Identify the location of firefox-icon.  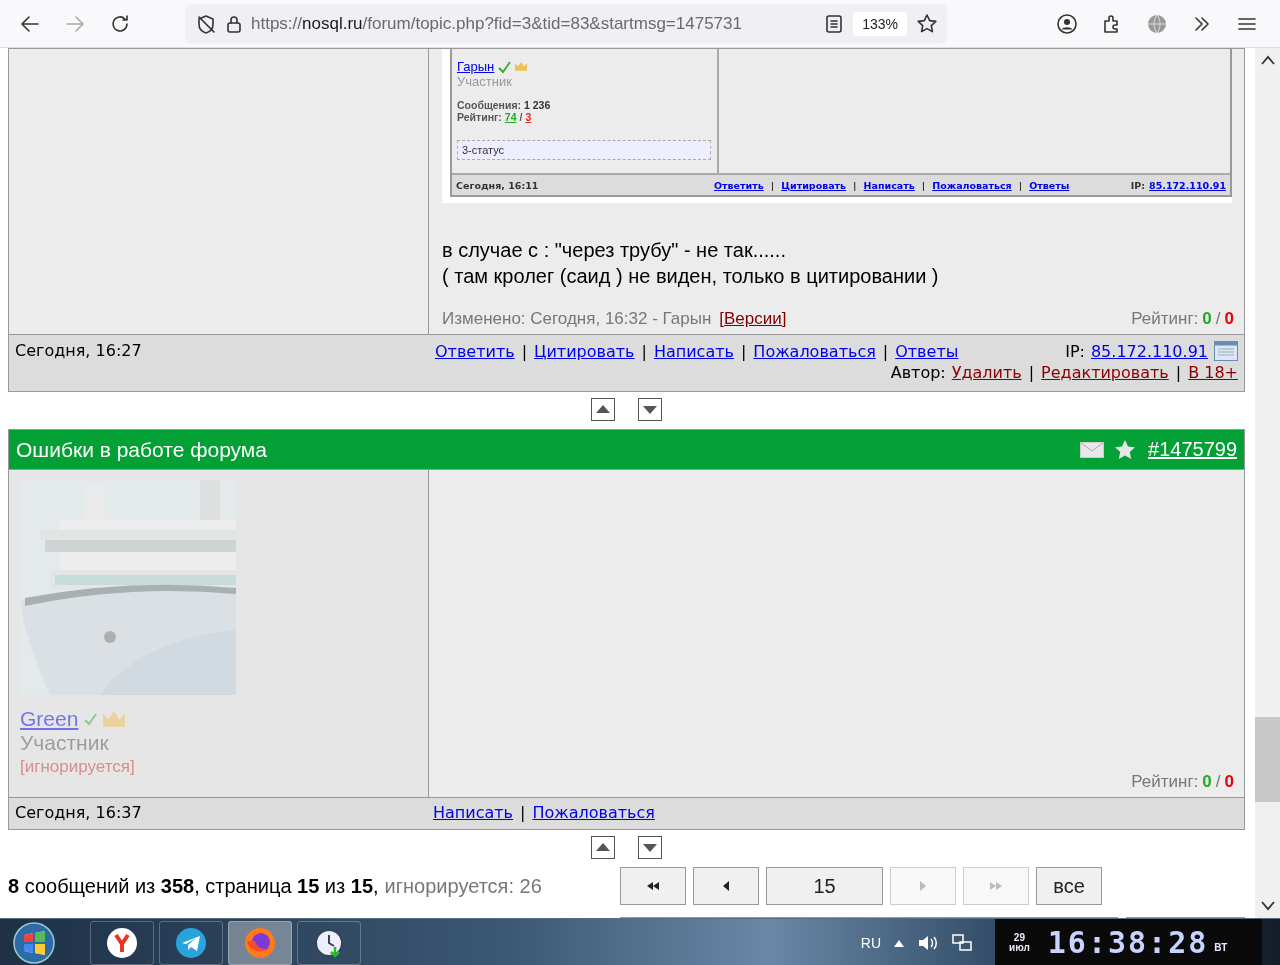
(260, 942).